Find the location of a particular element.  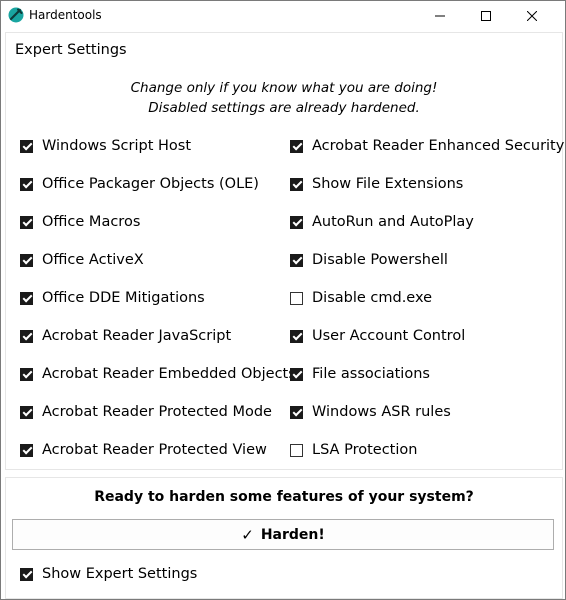

harden-button-label: Harden! is located at coordinates (292, 534).